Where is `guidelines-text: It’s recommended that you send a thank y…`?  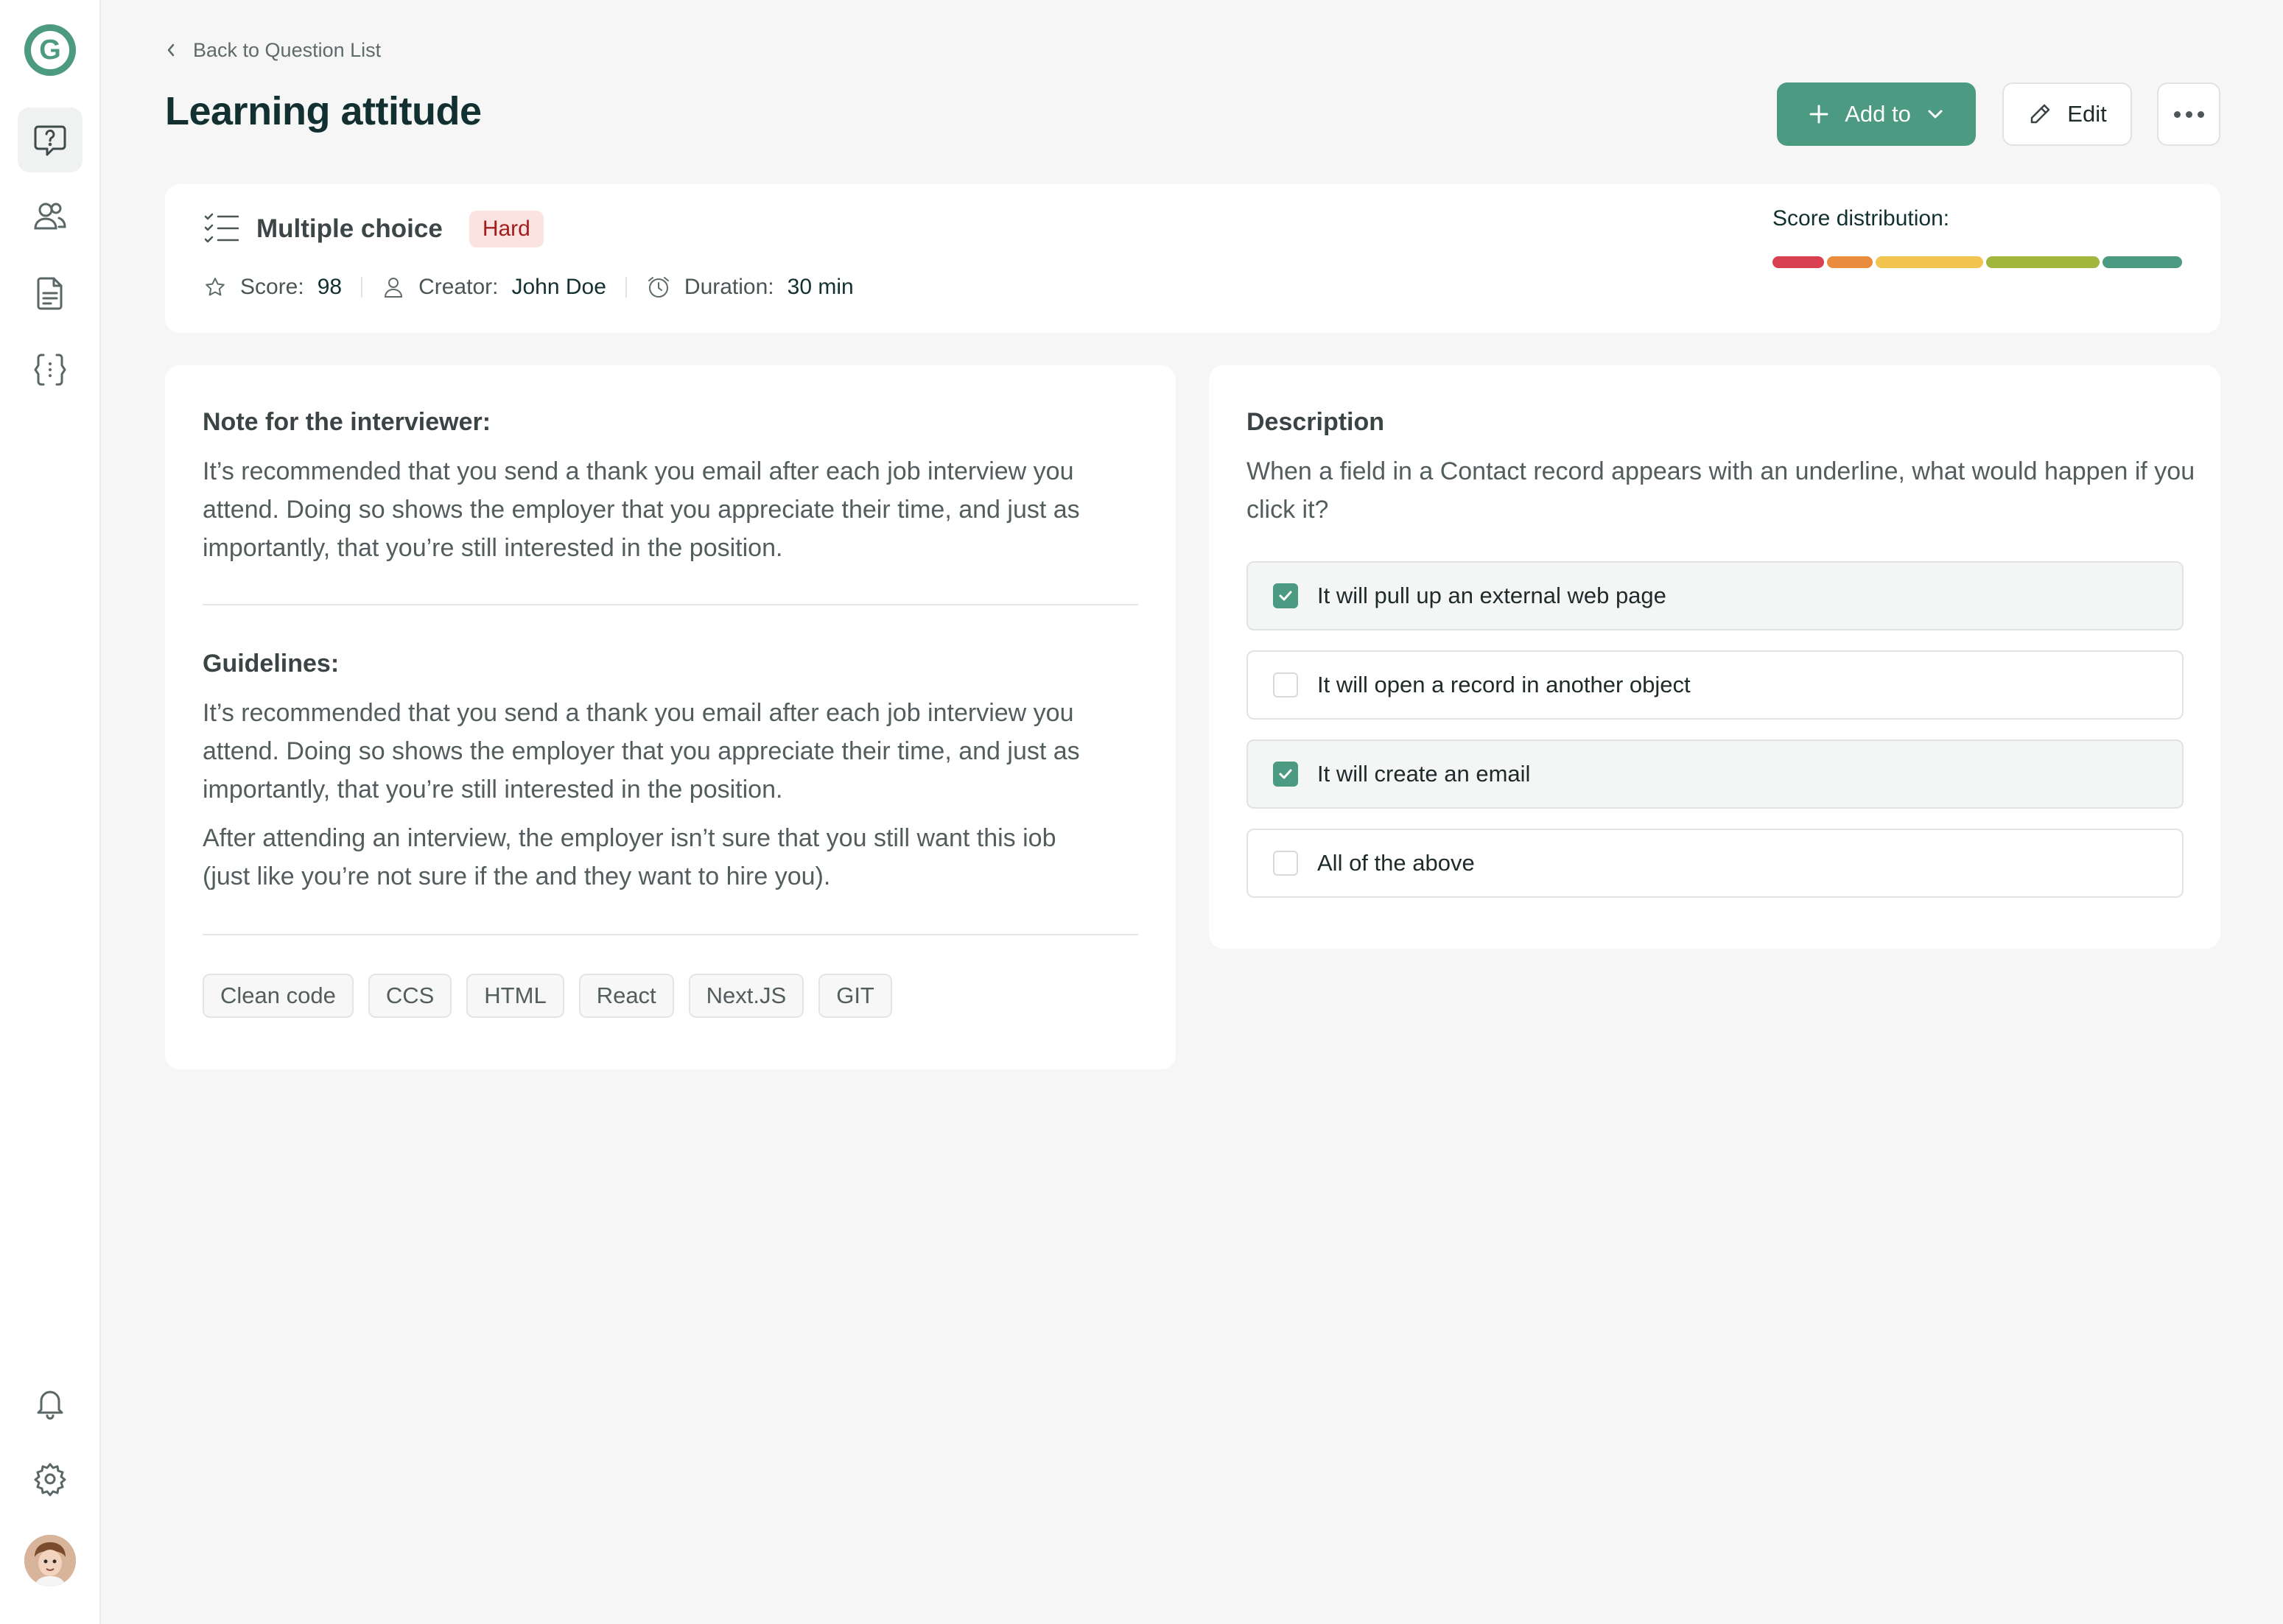
guidelines-text: It’s recommended that you send a thank y… is located at coordinates (642, 752).